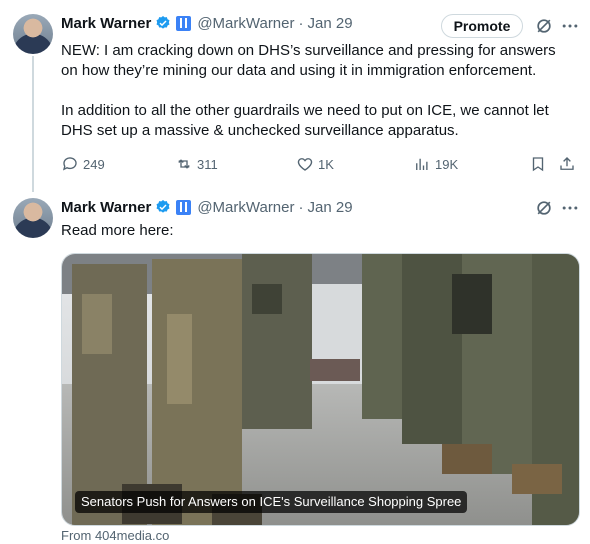 This screenshot has width=590, height=544. I want to click on promote-button: Promote, so click(482, 26).